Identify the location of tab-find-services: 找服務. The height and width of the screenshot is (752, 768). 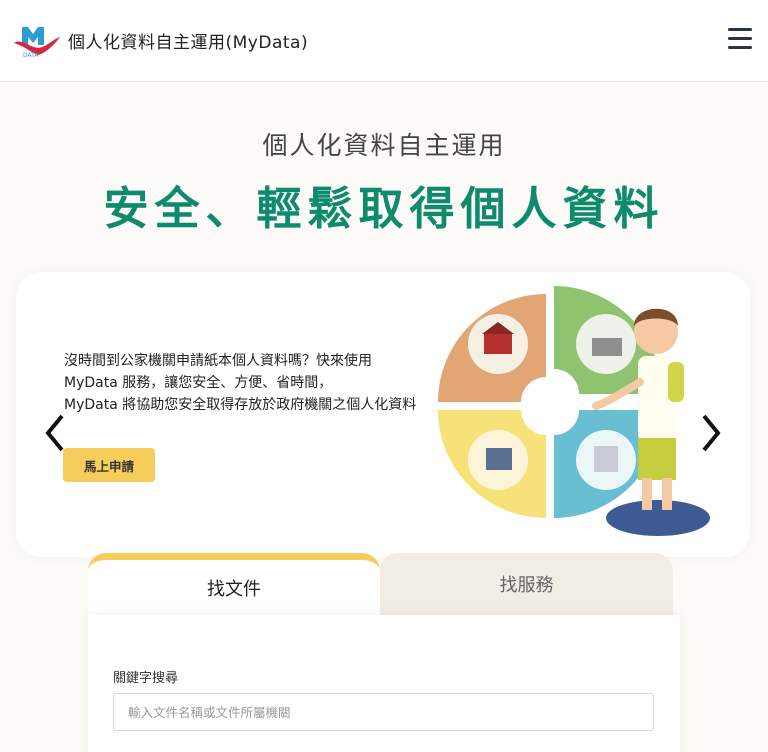
(526, 584).